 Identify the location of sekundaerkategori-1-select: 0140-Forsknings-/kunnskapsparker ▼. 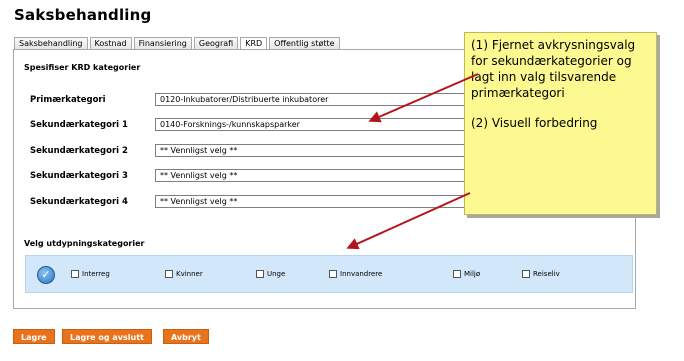
(315, 124).